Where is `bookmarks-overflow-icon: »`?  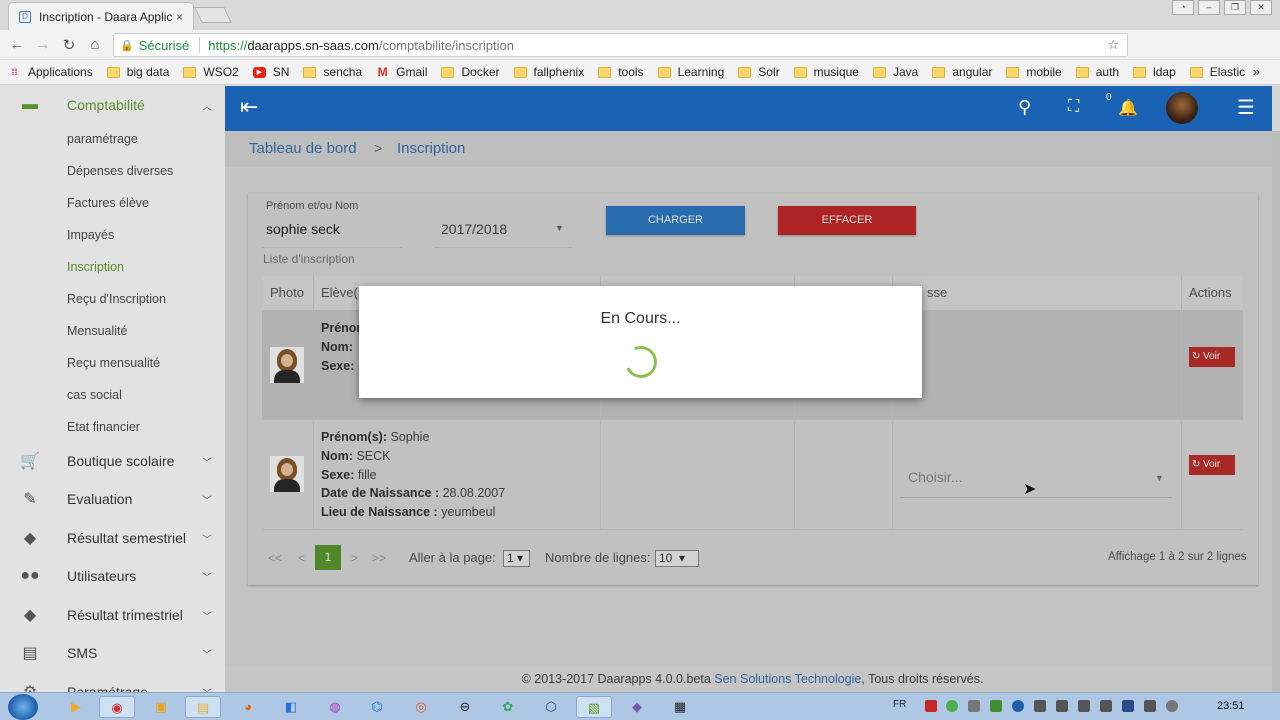
bookmarks-overflow-icon: » is located at coordinates (1256, 71).